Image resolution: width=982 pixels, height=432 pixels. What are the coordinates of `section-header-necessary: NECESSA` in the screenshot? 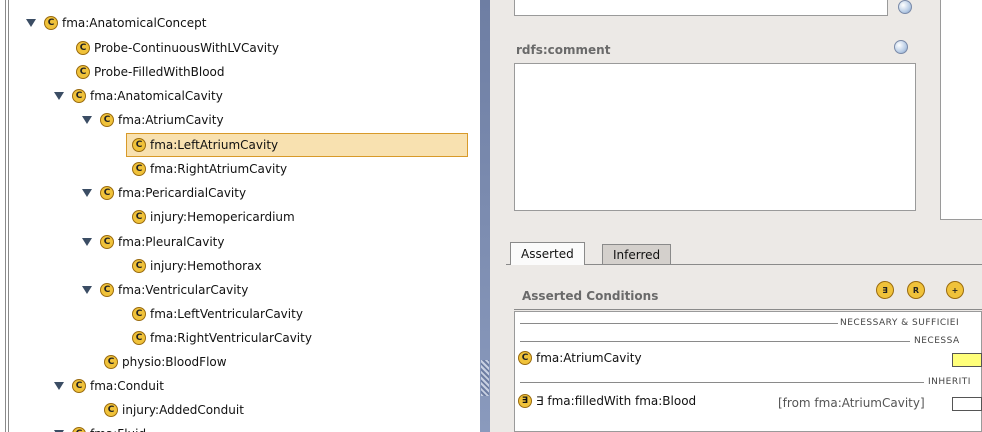 It's located at (937, 341).